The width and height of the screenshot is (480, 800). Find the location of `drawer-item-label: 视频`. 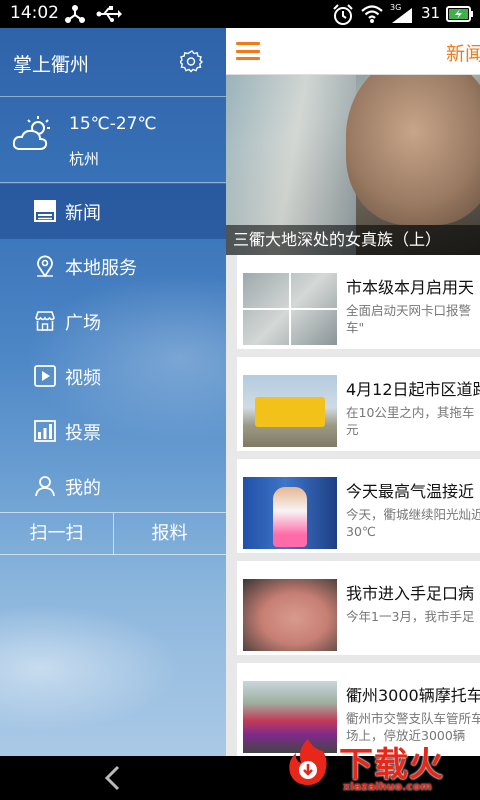

drawer-item-label: 视频 is located at coordinates (83, 378).